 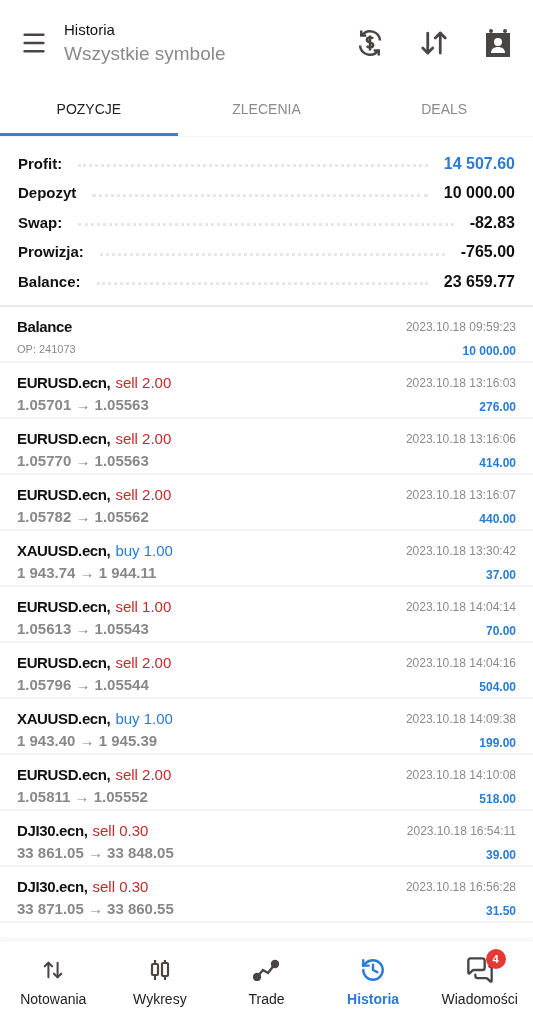 I want to click on summary-value: -82.83, so click(x=492, y=222).